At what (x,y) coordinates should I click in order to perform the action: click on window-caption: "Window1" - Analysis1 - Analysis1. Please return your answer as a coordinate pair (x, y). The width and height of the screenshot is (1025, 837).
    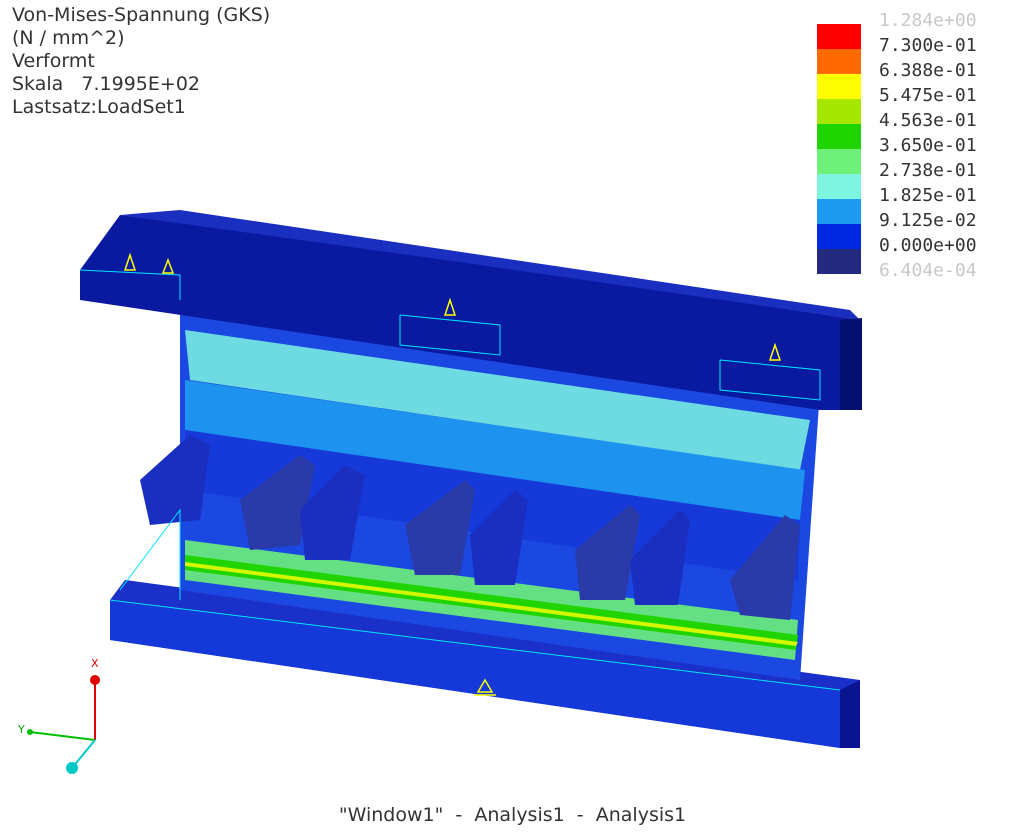
    Looking at the image, I should click on (512, 815).